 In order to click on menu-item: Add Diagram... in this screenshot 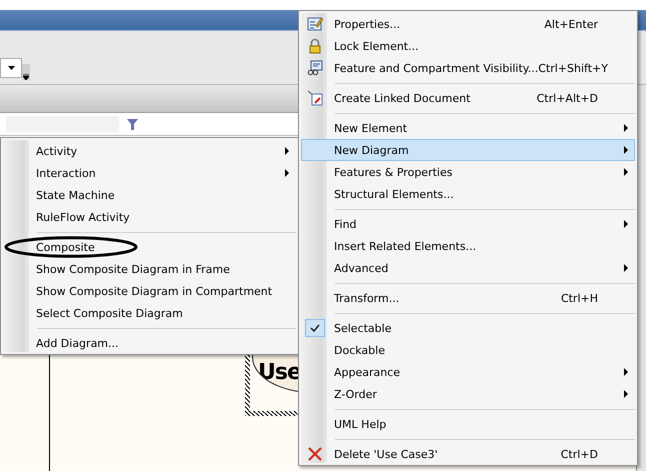, I will do `click(149, 343)`.